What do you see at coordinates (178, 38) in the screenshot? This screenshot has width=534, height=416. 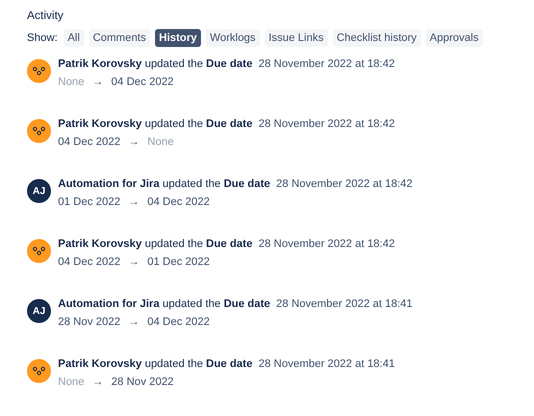 I see `filter-tab: History` at bounding box center [178, 38].